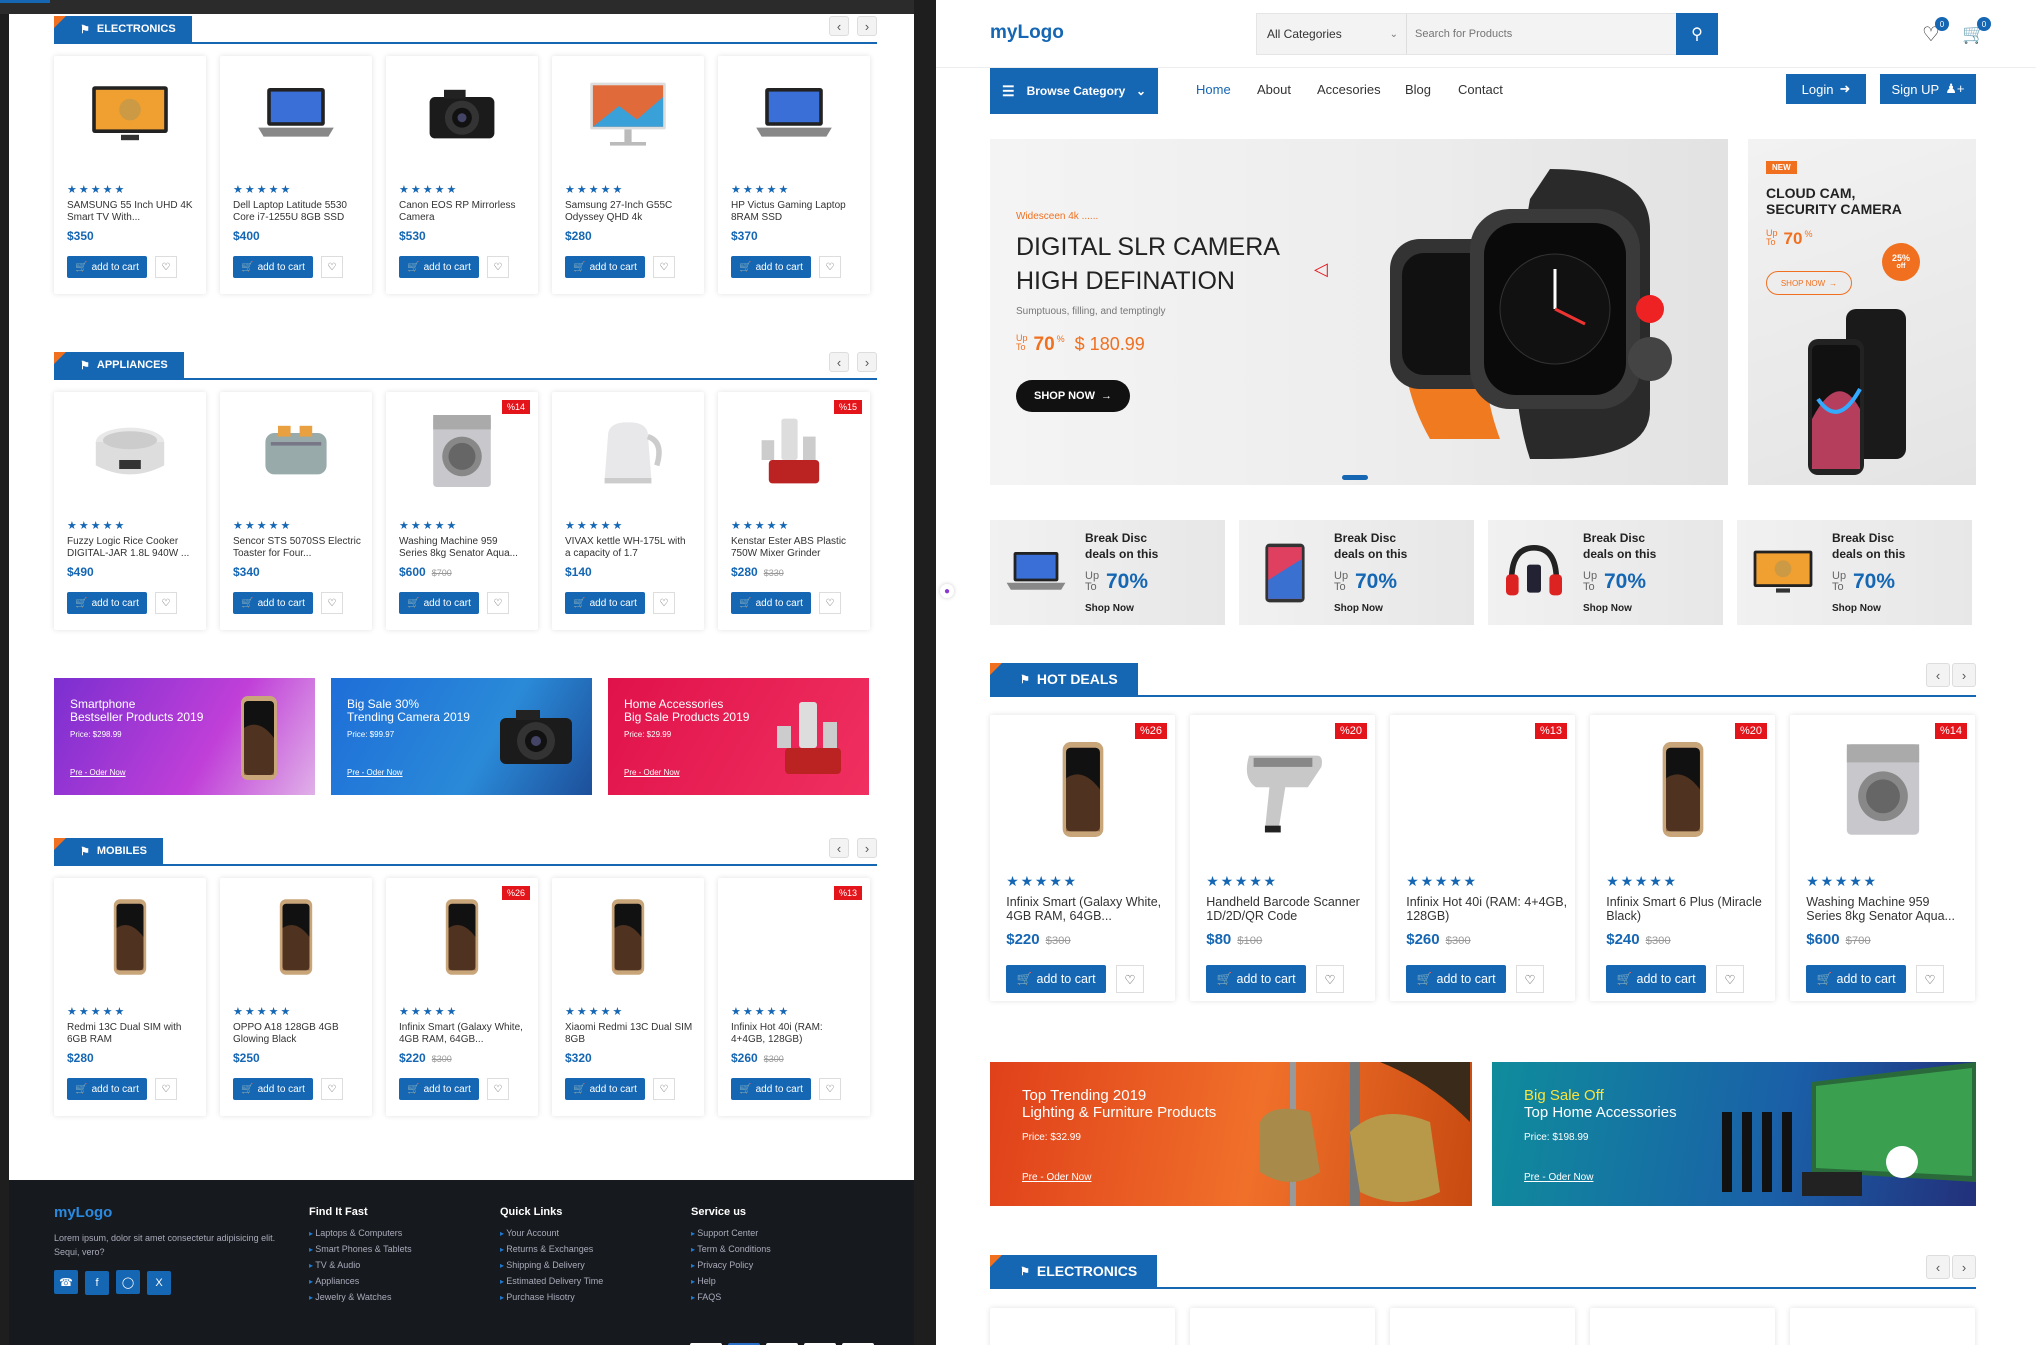 This screenshot has width=2036, height=1345. What do you see at coordinates (1976, 31) in the screenshot?
I see `cart-button: 🛒 0` at bounding box center [1976, 31].